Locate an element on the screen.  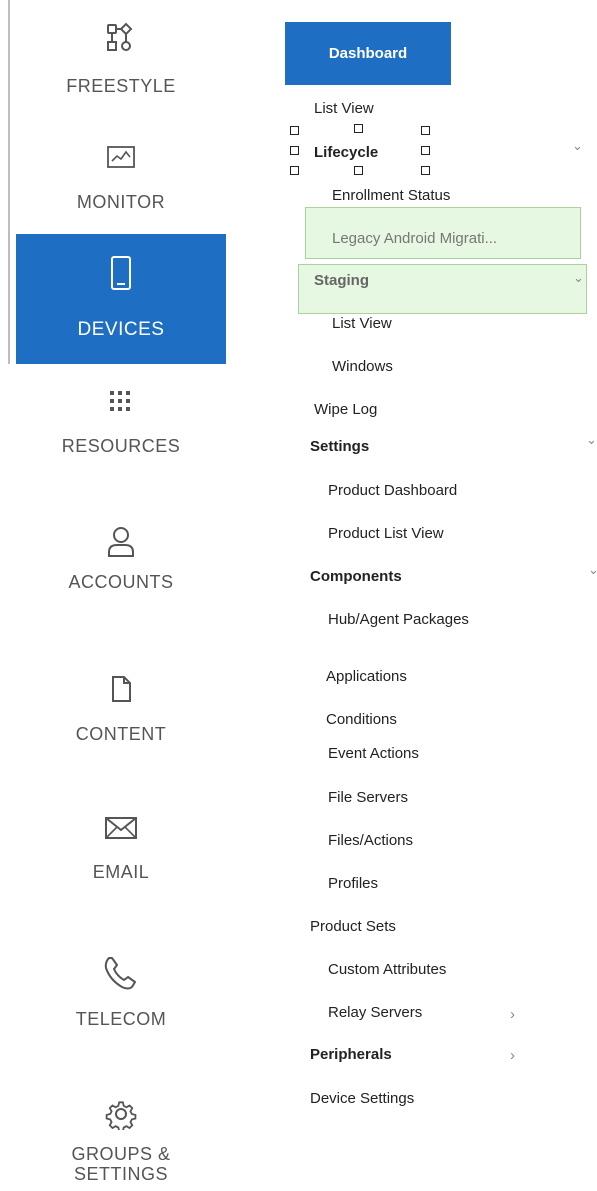
dashboard-button: Dashboard is located at coordinates (368, 53).